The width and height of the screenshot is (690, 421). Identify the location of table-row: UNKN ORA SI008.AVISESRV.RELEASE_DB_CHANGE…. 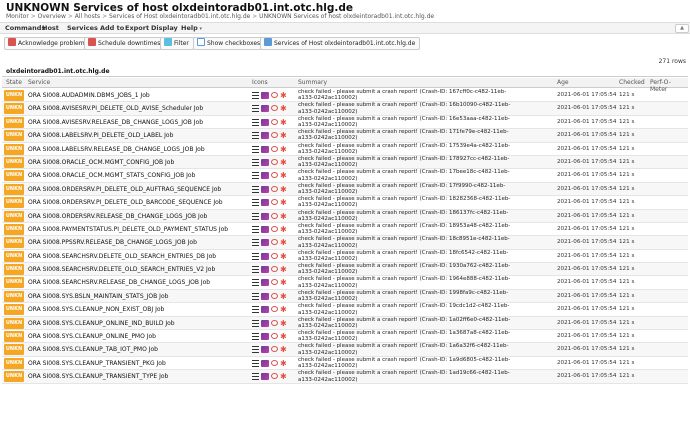
(345, 123).